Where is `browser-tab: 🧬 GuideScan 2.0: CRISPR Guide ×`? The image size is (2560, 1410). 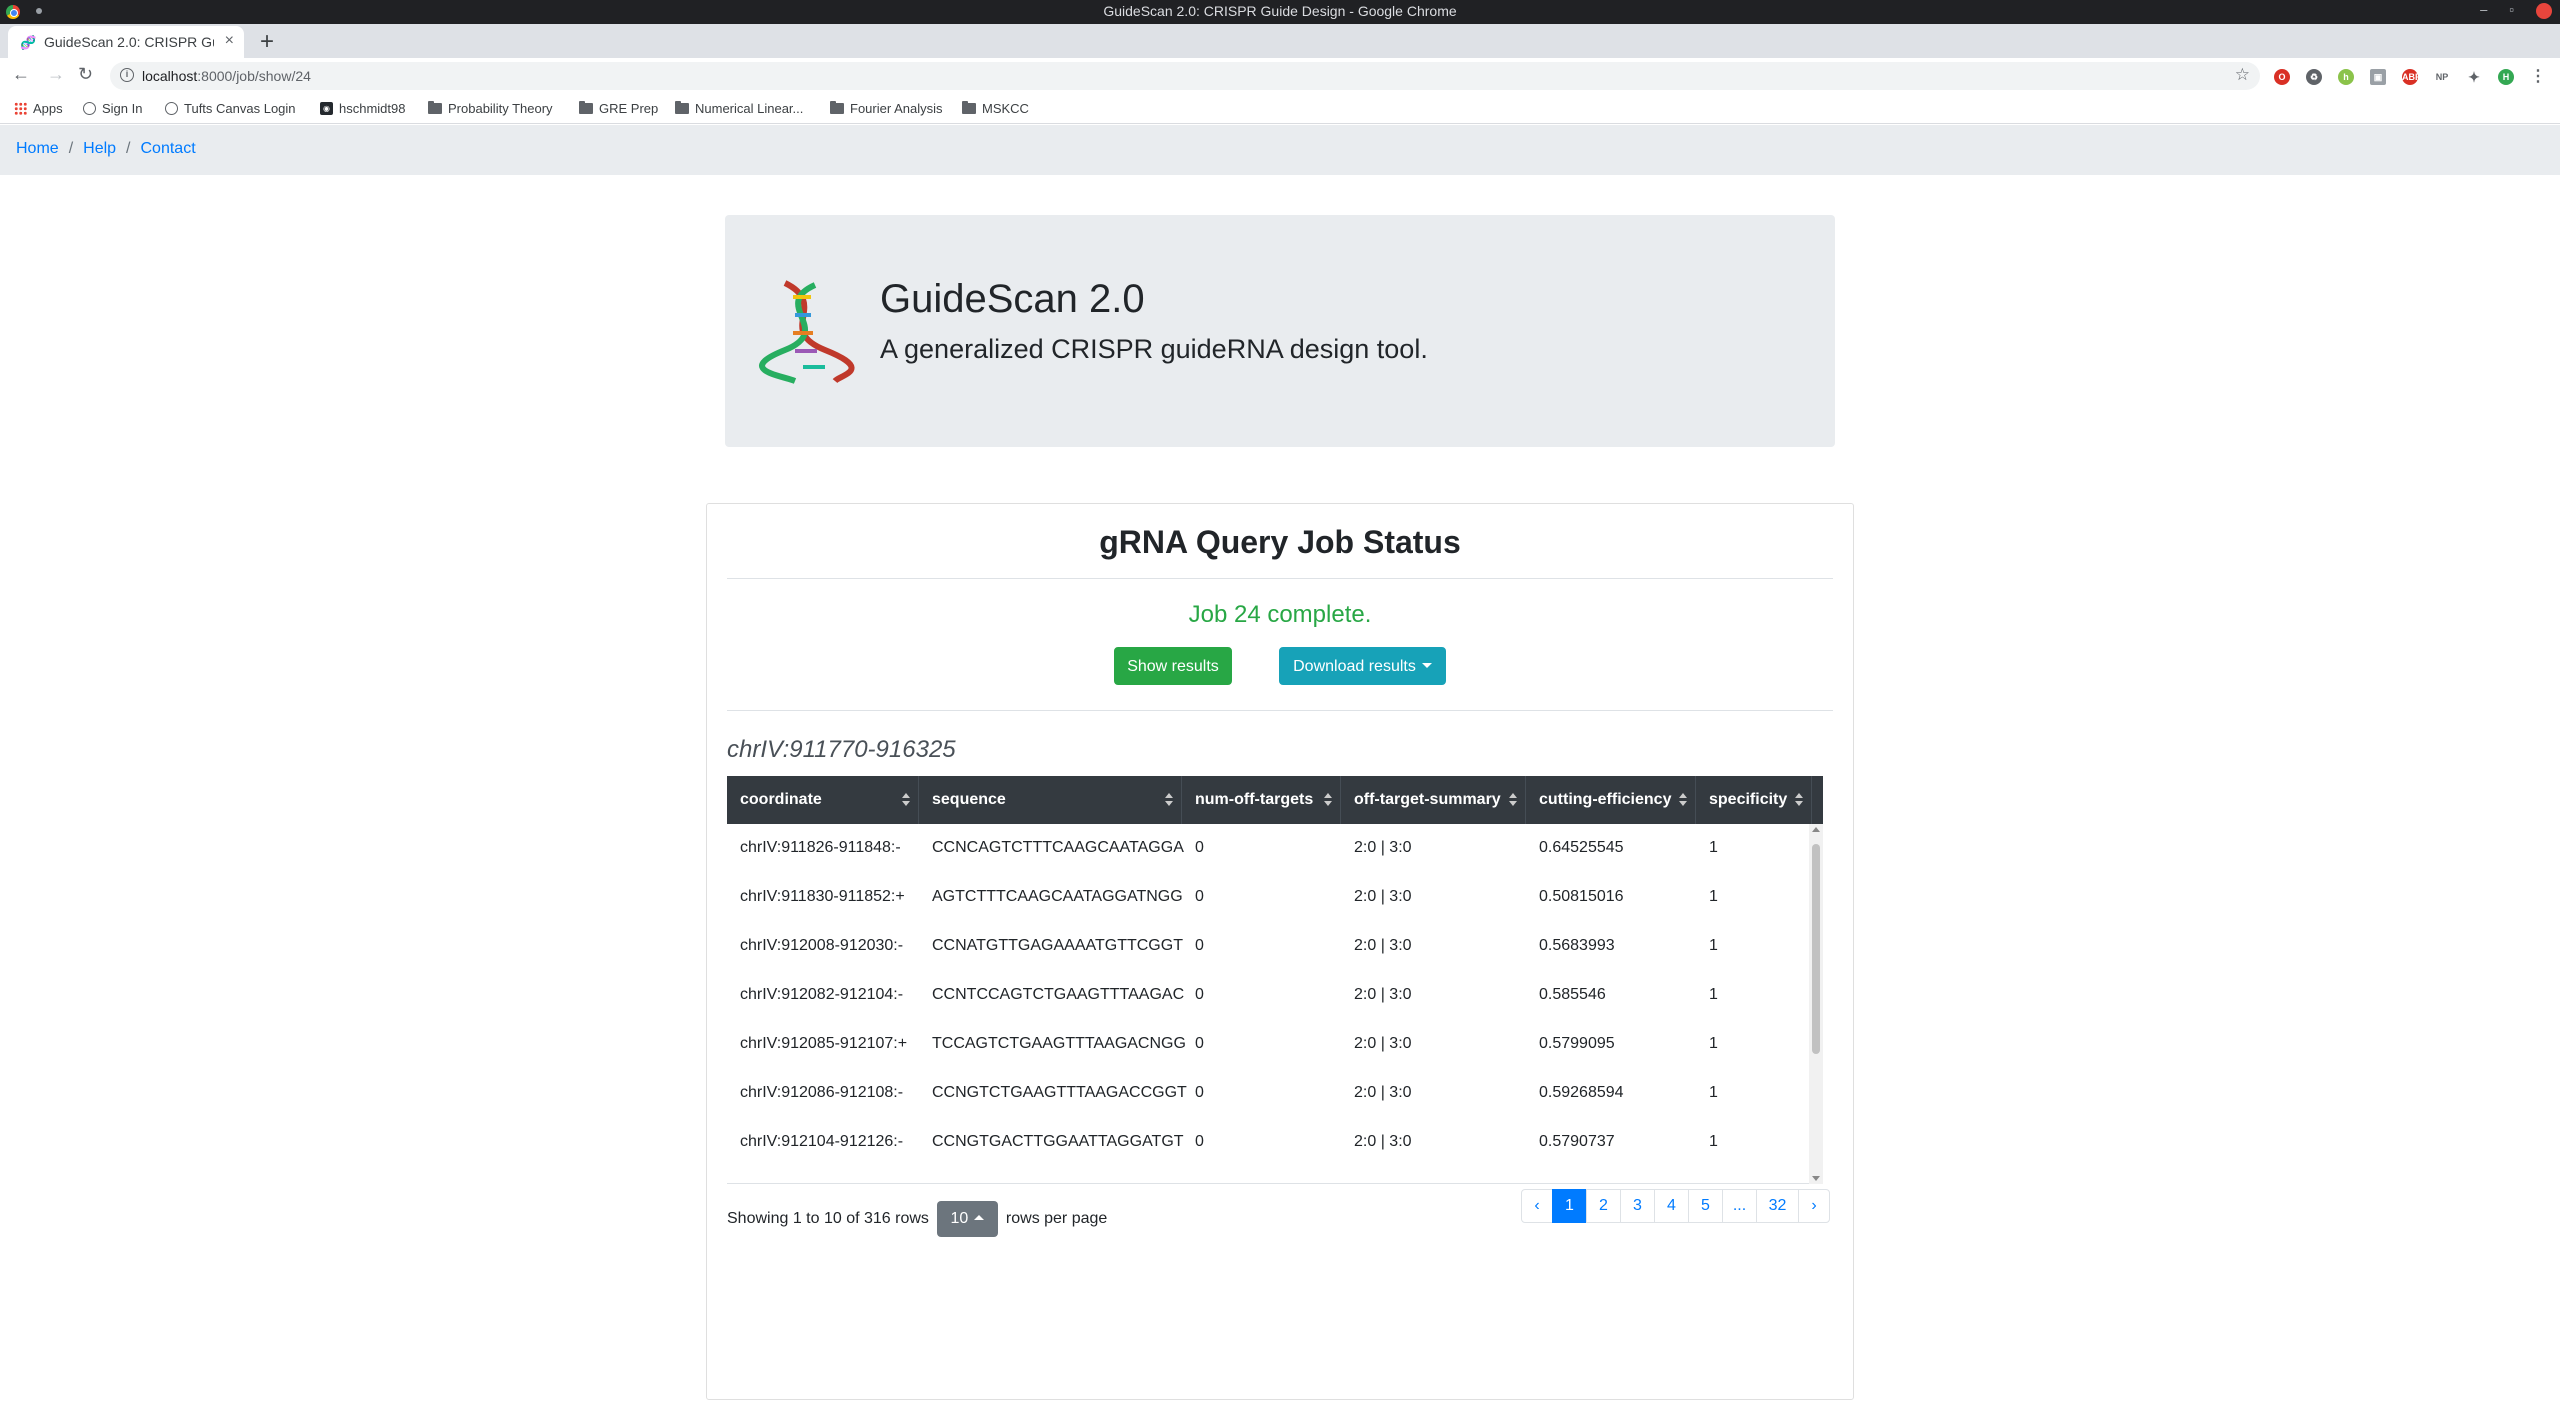
browser-tab: 🧬 GuideScan 2.0: CRISPR Guide × is located at coordinates (126, 42).